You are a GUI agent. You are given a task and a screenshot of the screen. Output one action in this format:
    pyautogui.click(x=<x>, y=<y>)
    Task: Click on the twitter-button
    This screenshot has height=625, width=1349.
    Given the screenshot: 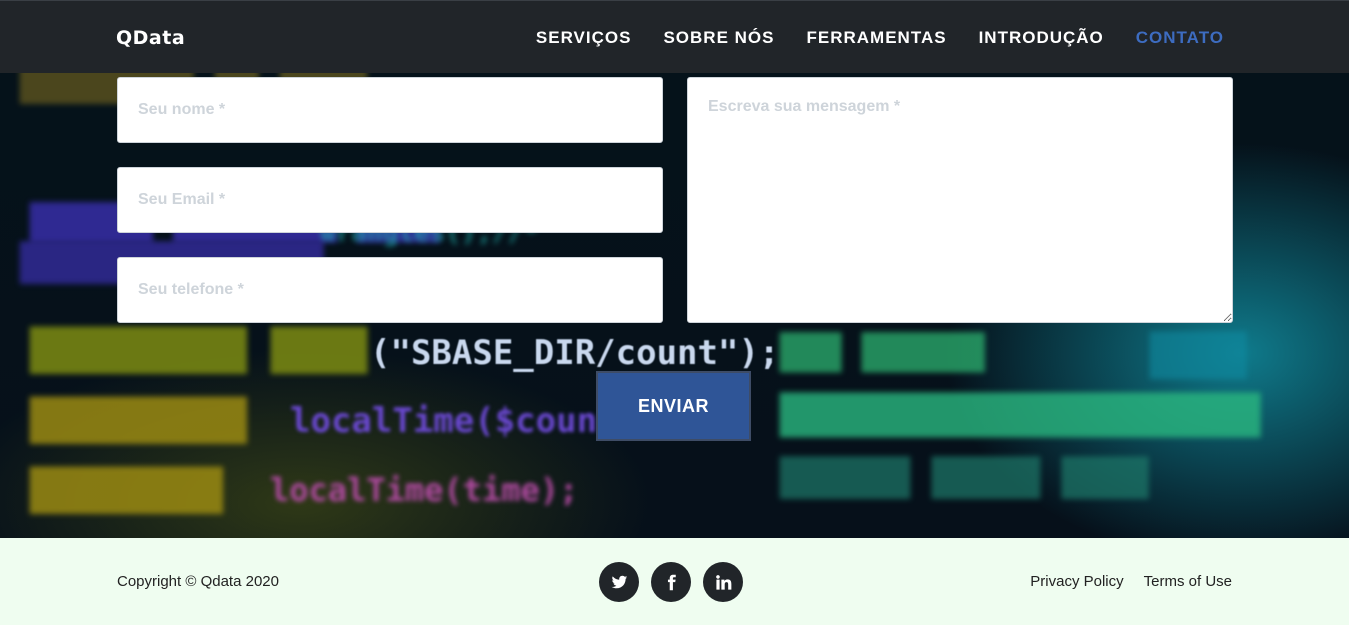 What is the action you would take?
    pyautogui.click(x=619, y=582)
    